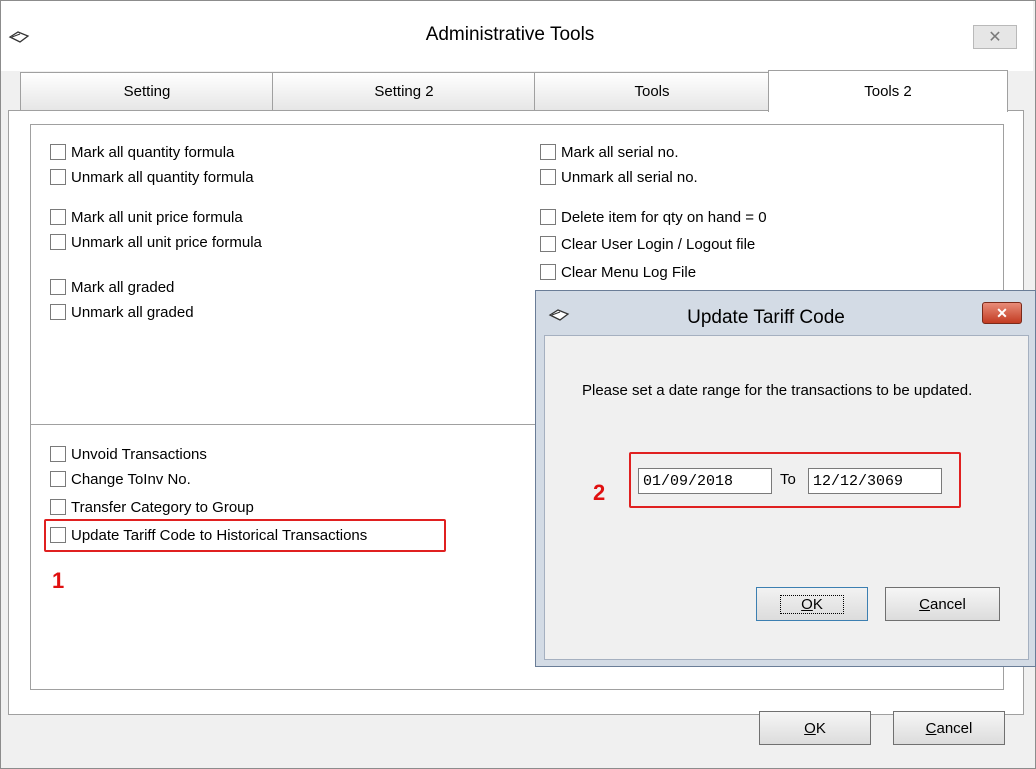 Image resolution: width=1036 pixels, height=769 pixels. I want to click on checkbox-label: Change ToInv No., so click(131, 479).